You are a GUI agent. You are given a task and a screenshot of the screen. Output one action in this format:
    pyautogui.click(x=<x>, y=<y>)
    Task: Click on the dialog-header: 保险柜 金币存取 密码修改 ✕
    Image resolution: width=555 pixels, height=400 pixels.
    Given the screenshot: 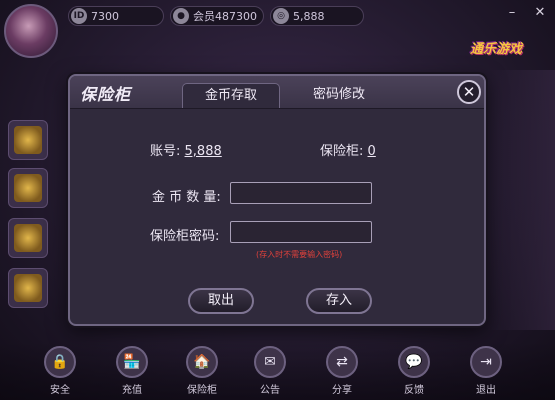 What is the action you would take?
    pyautogui.click(x=277, y=92)
    